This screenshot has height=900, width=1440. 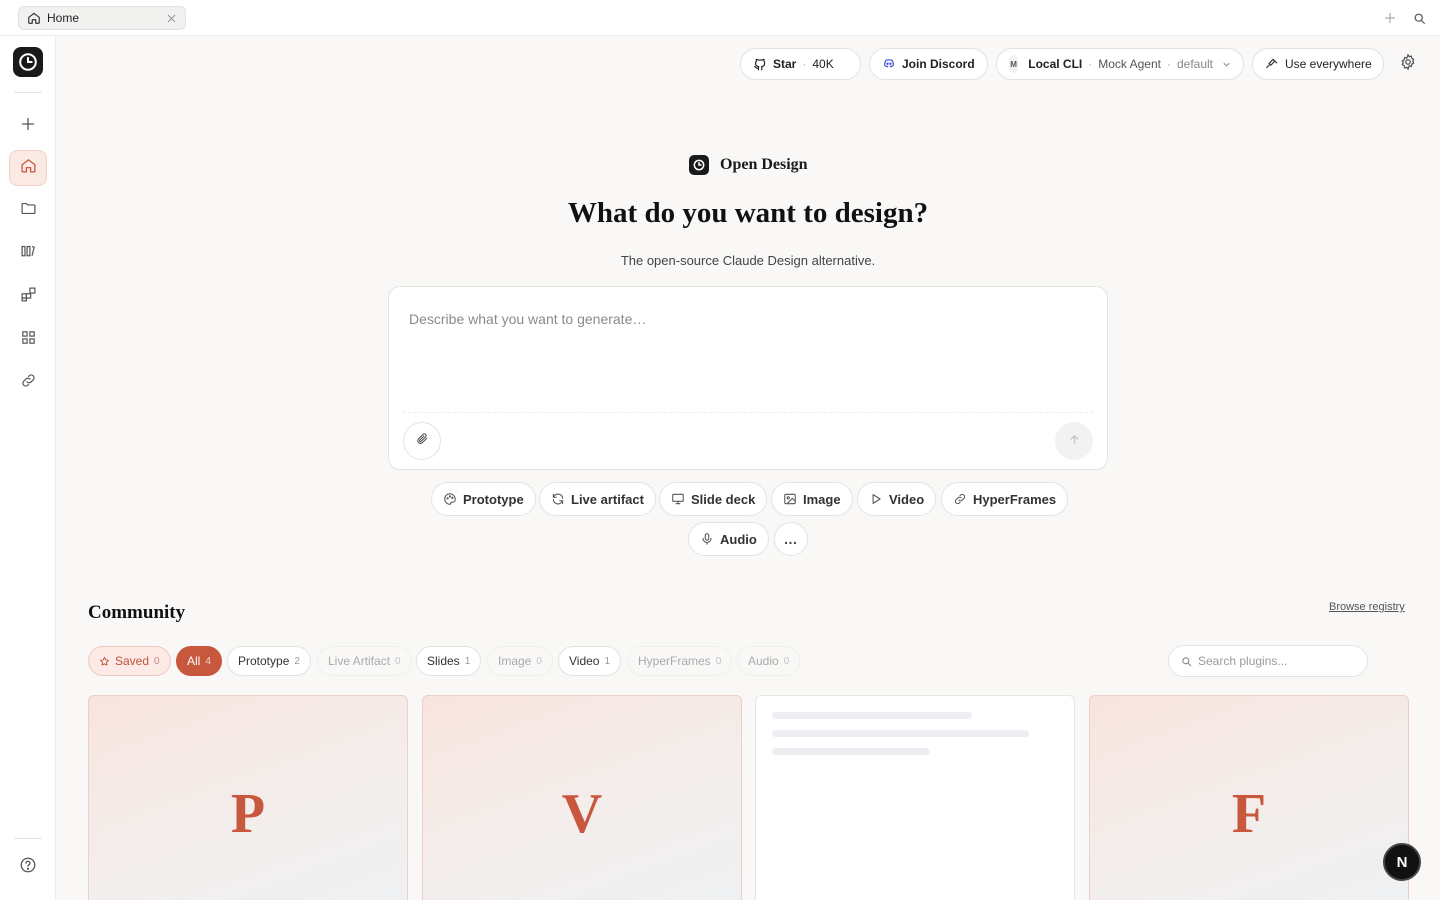 What do you see at coordinates (823, 64) in the screenshot?
I see `star-count: 40K` at bounding box center [823, 64].